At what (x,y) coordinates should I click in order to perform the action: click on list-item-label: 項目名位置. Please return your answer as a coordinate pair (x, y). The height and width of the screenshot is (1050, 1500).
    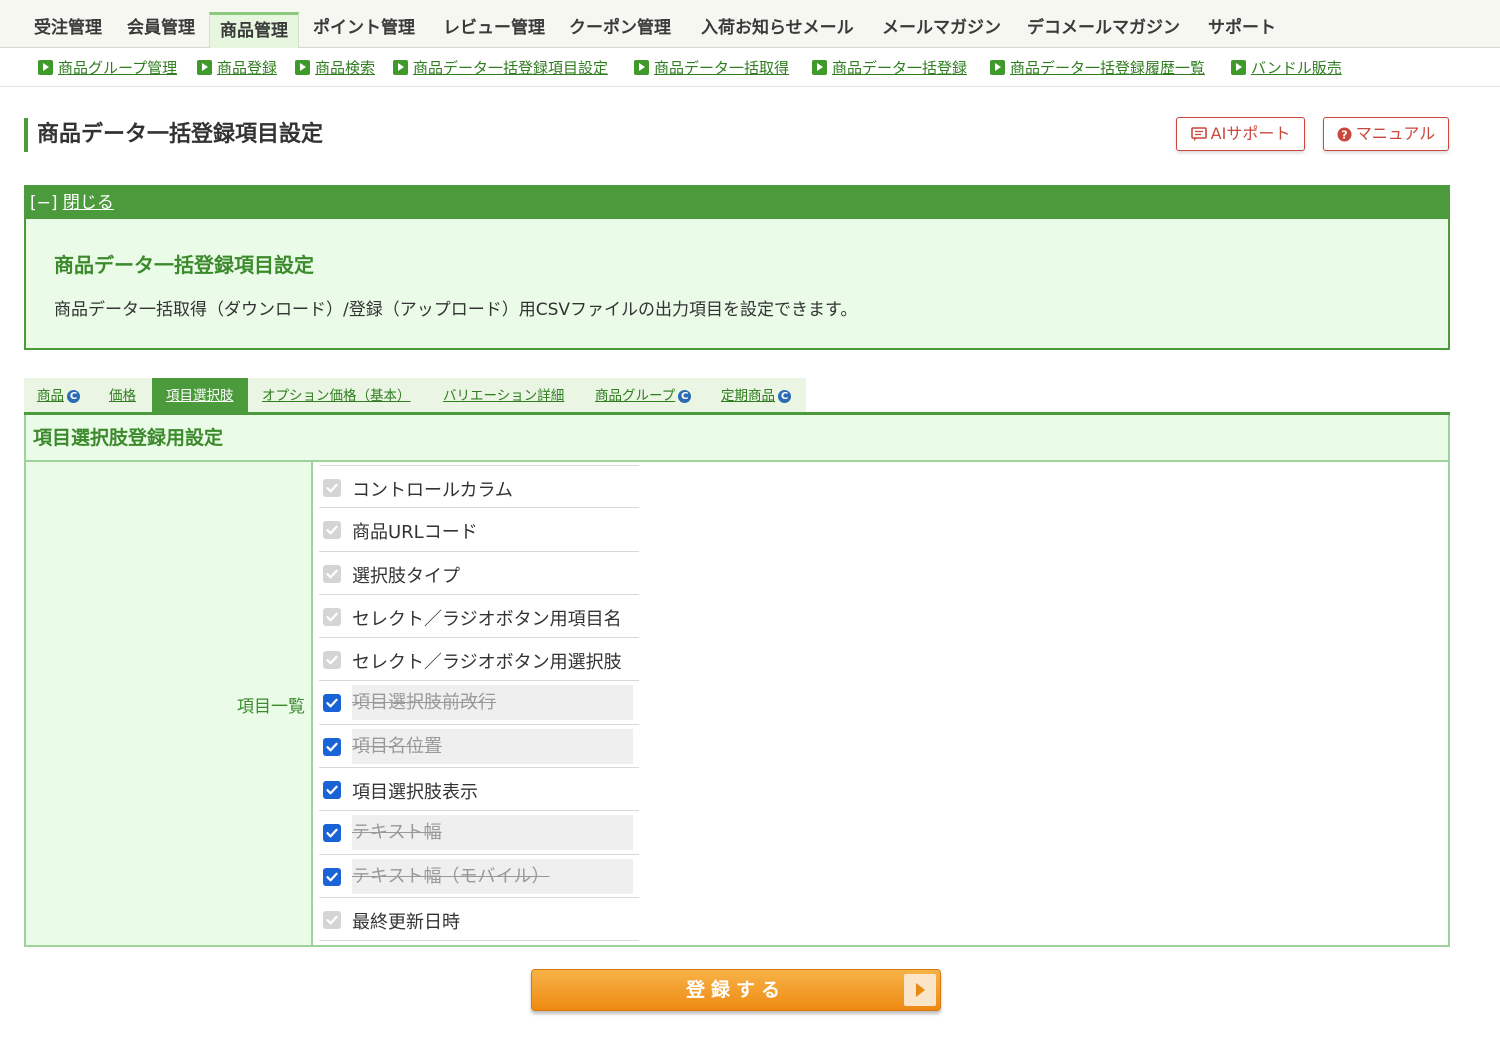
    Looking at the image, I should click on (492, 746).